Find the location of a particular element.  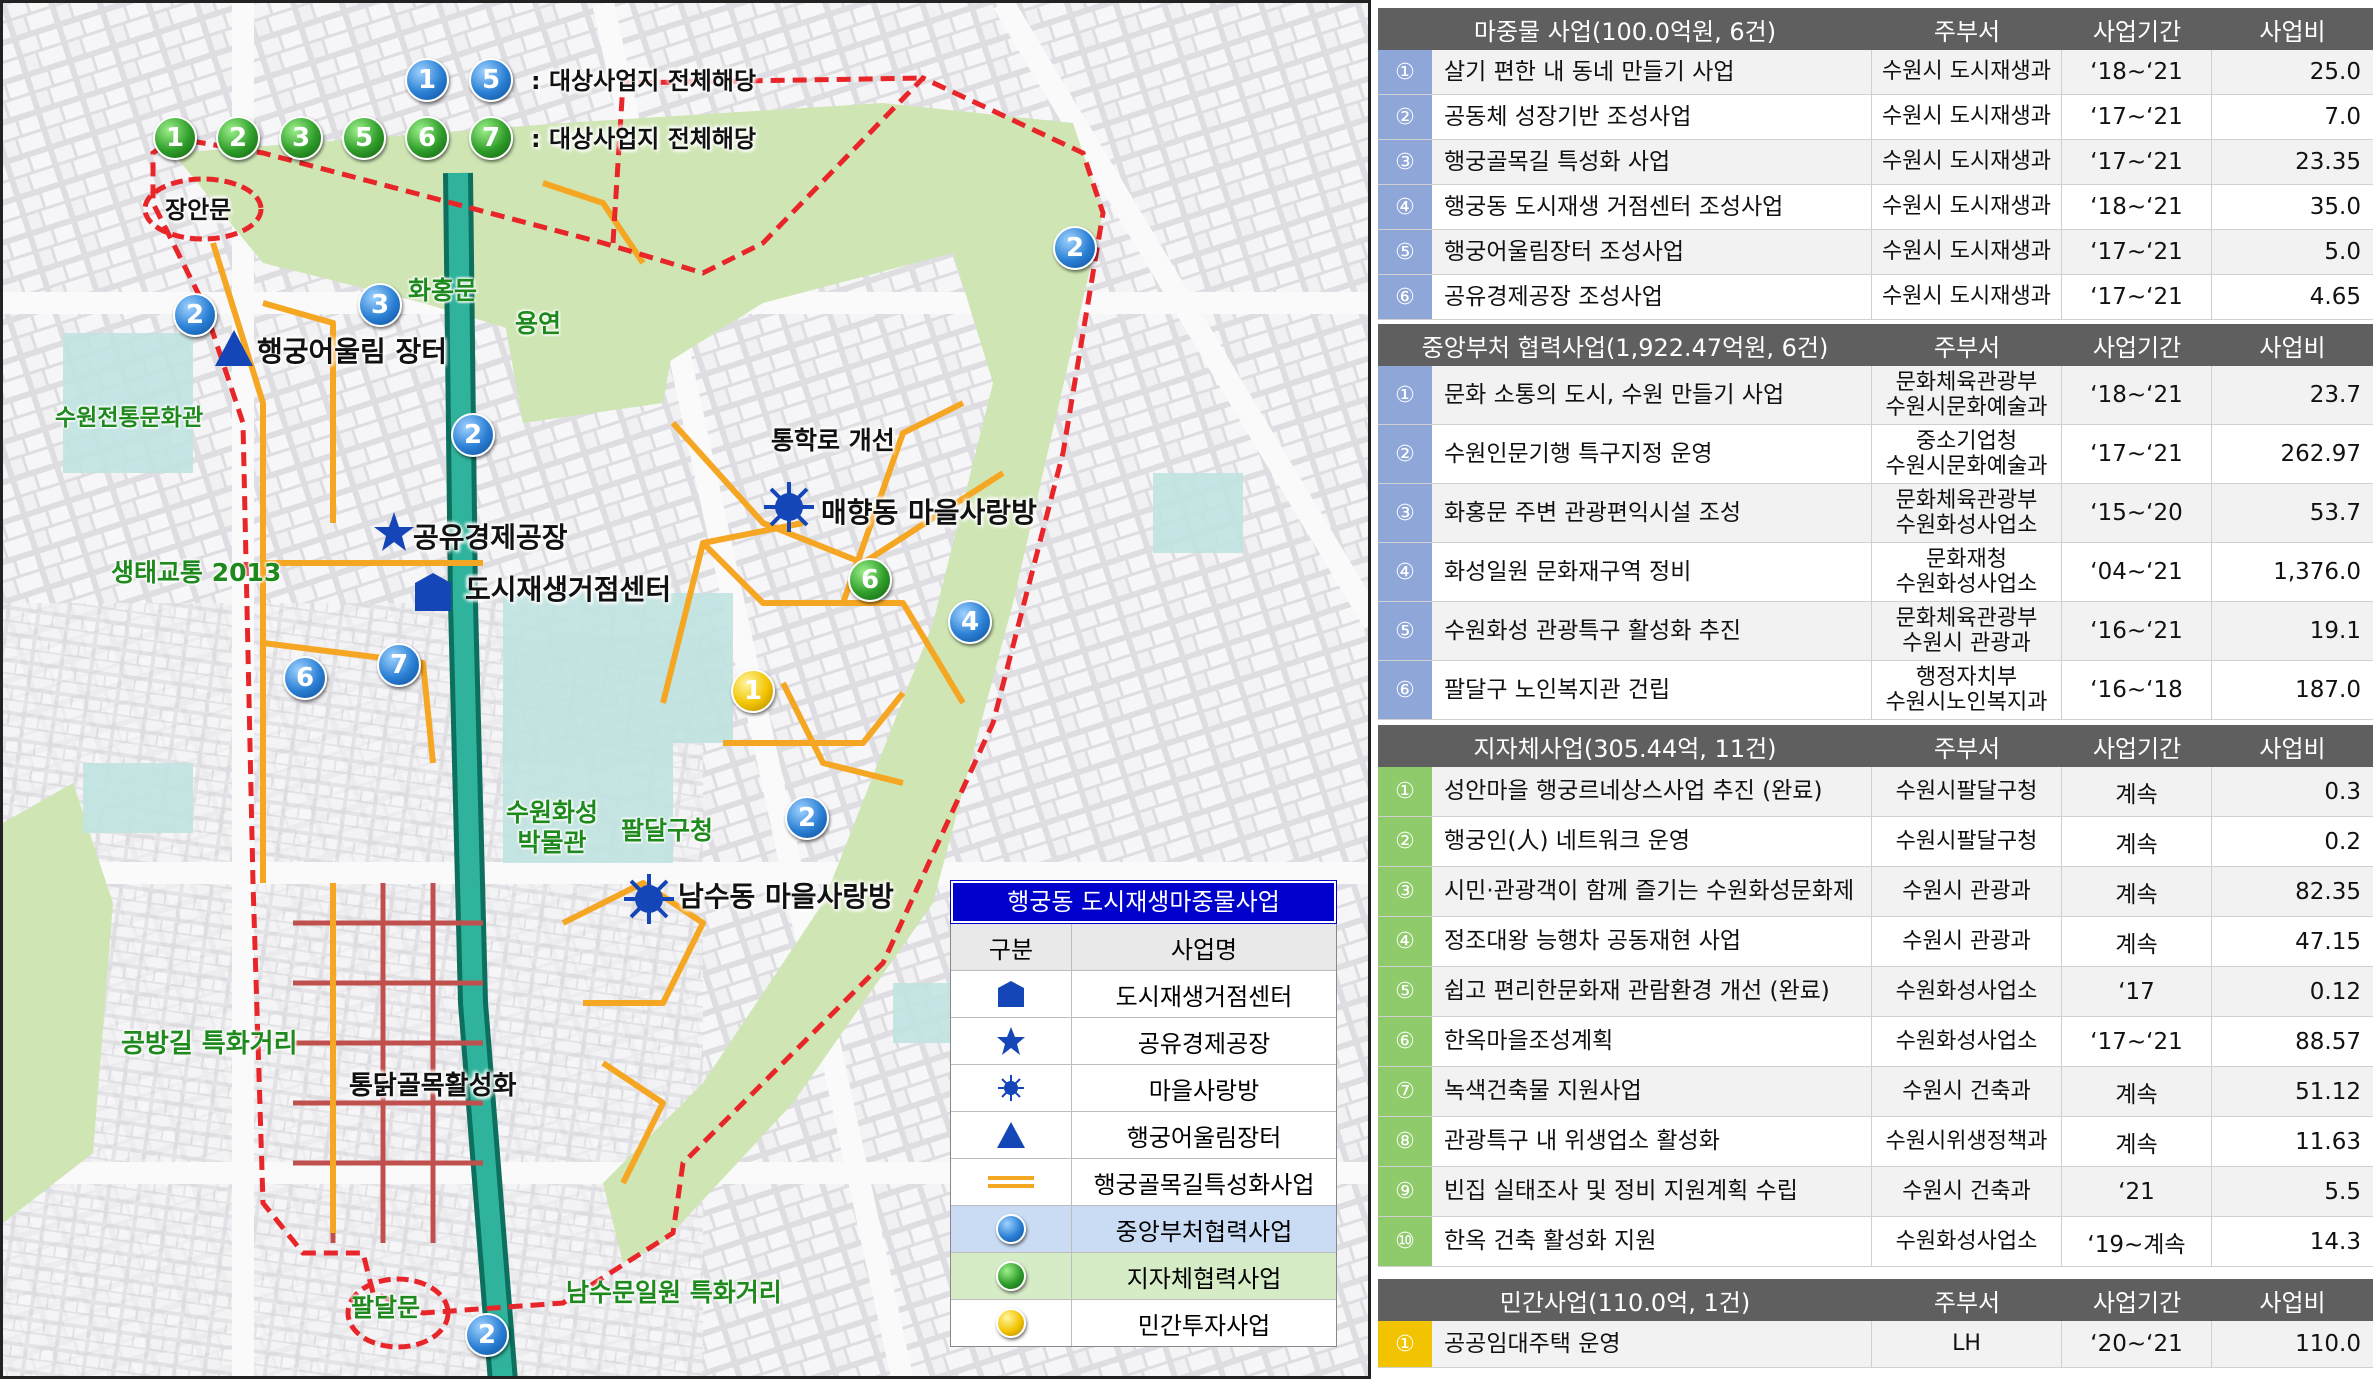

department: 수원시 도시재생과 is located at coordinates (1967, 117).